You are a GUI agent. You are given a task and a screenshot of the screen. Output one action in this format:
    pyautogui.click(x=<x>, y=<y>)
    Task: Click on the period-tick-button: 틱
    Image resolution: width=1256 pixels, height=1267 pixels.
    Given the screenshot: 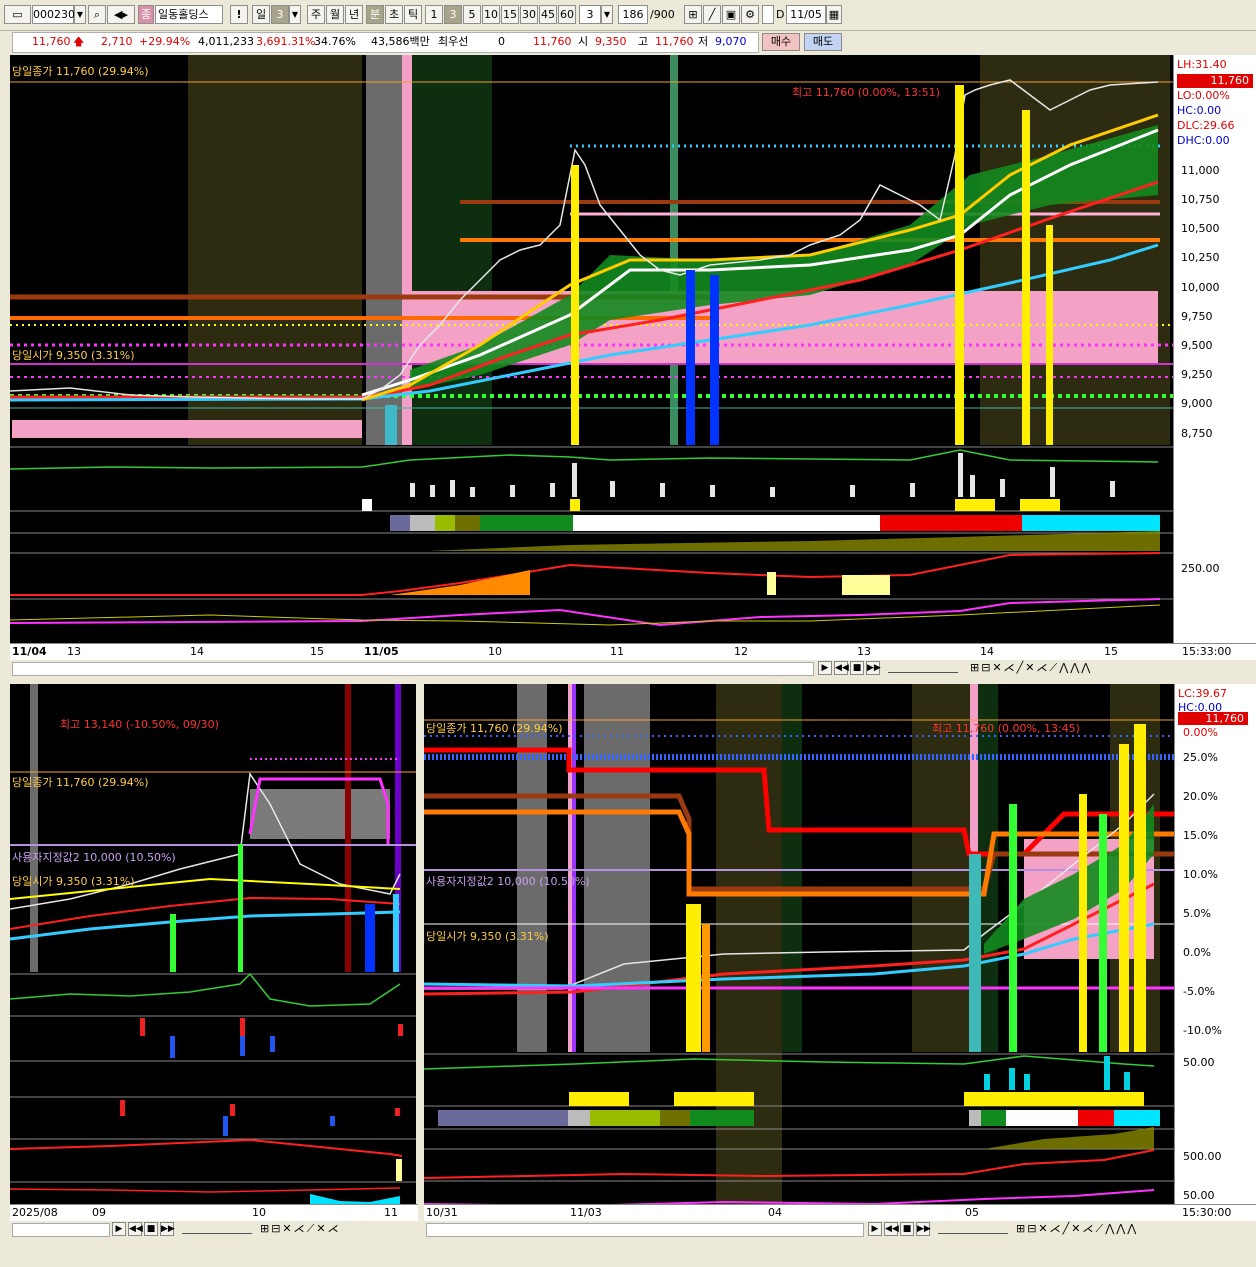 What is the action you would take?
    pyautogui.click(x=413, y=14)
    